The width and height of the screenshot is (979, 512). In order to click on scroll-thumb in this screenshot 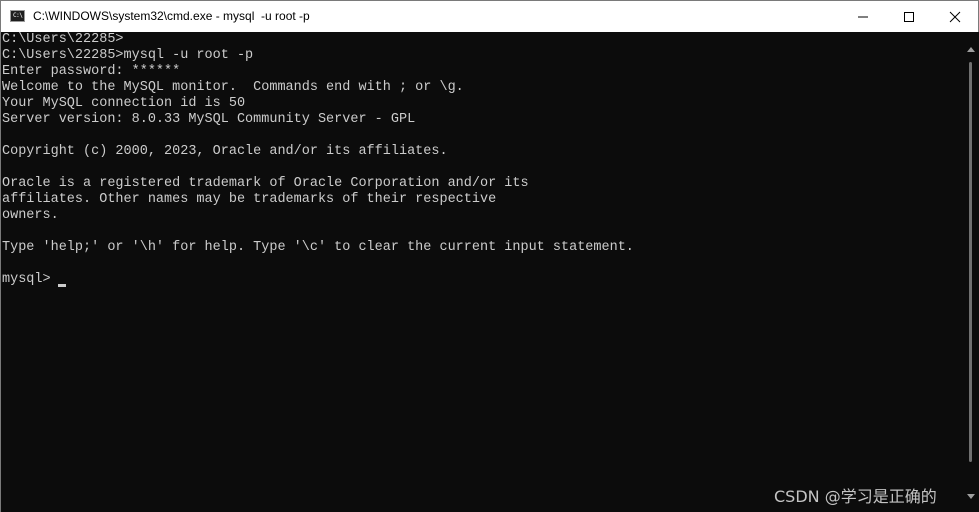, I will do `click(970, 262)`.